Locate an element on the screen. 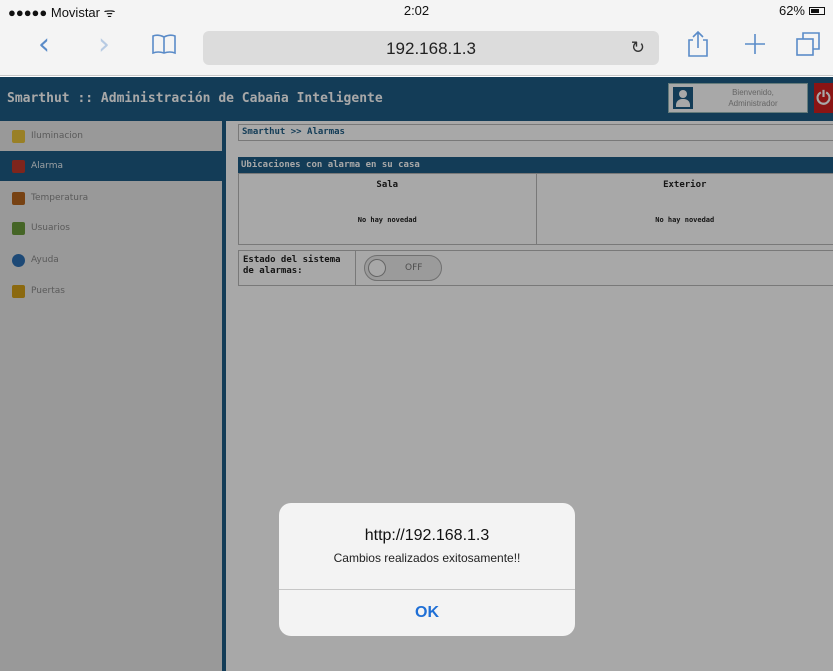 This screenshot has height=671, width=833. new-tab-icon is located at coordinates (755, 44).